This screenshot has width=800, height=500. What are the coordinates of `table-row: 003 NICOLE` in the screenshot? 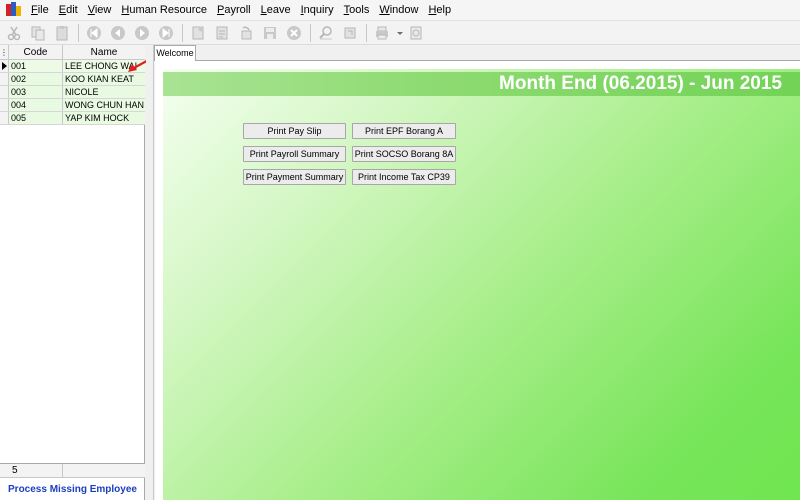 It's located at (72, 92).